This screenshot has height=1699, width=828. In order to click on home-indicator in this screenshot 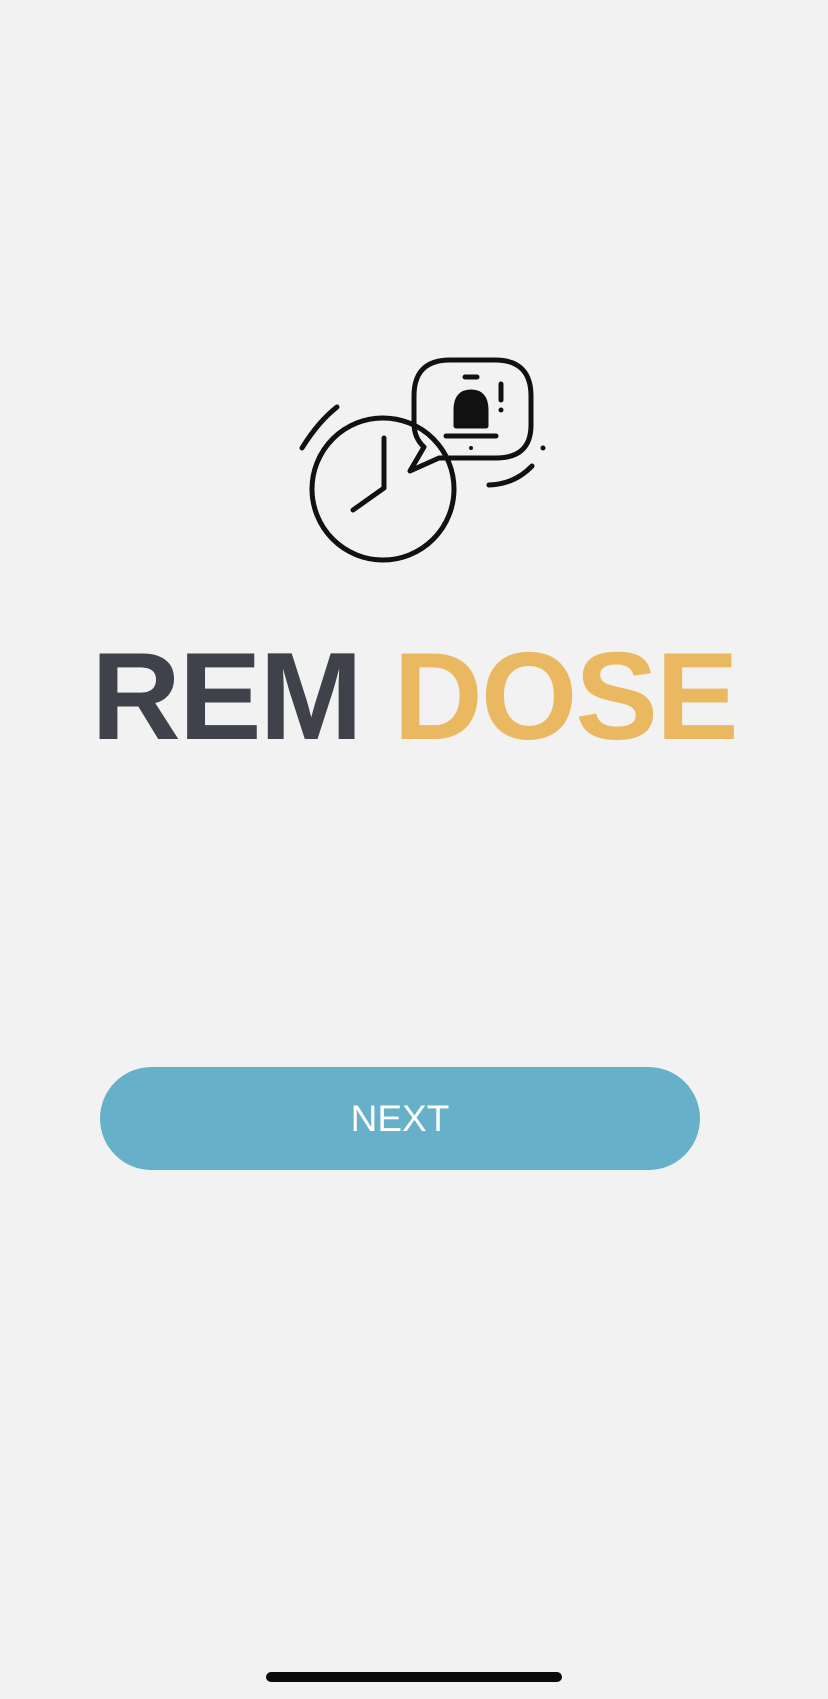, I will do `click(414, 1677)`.